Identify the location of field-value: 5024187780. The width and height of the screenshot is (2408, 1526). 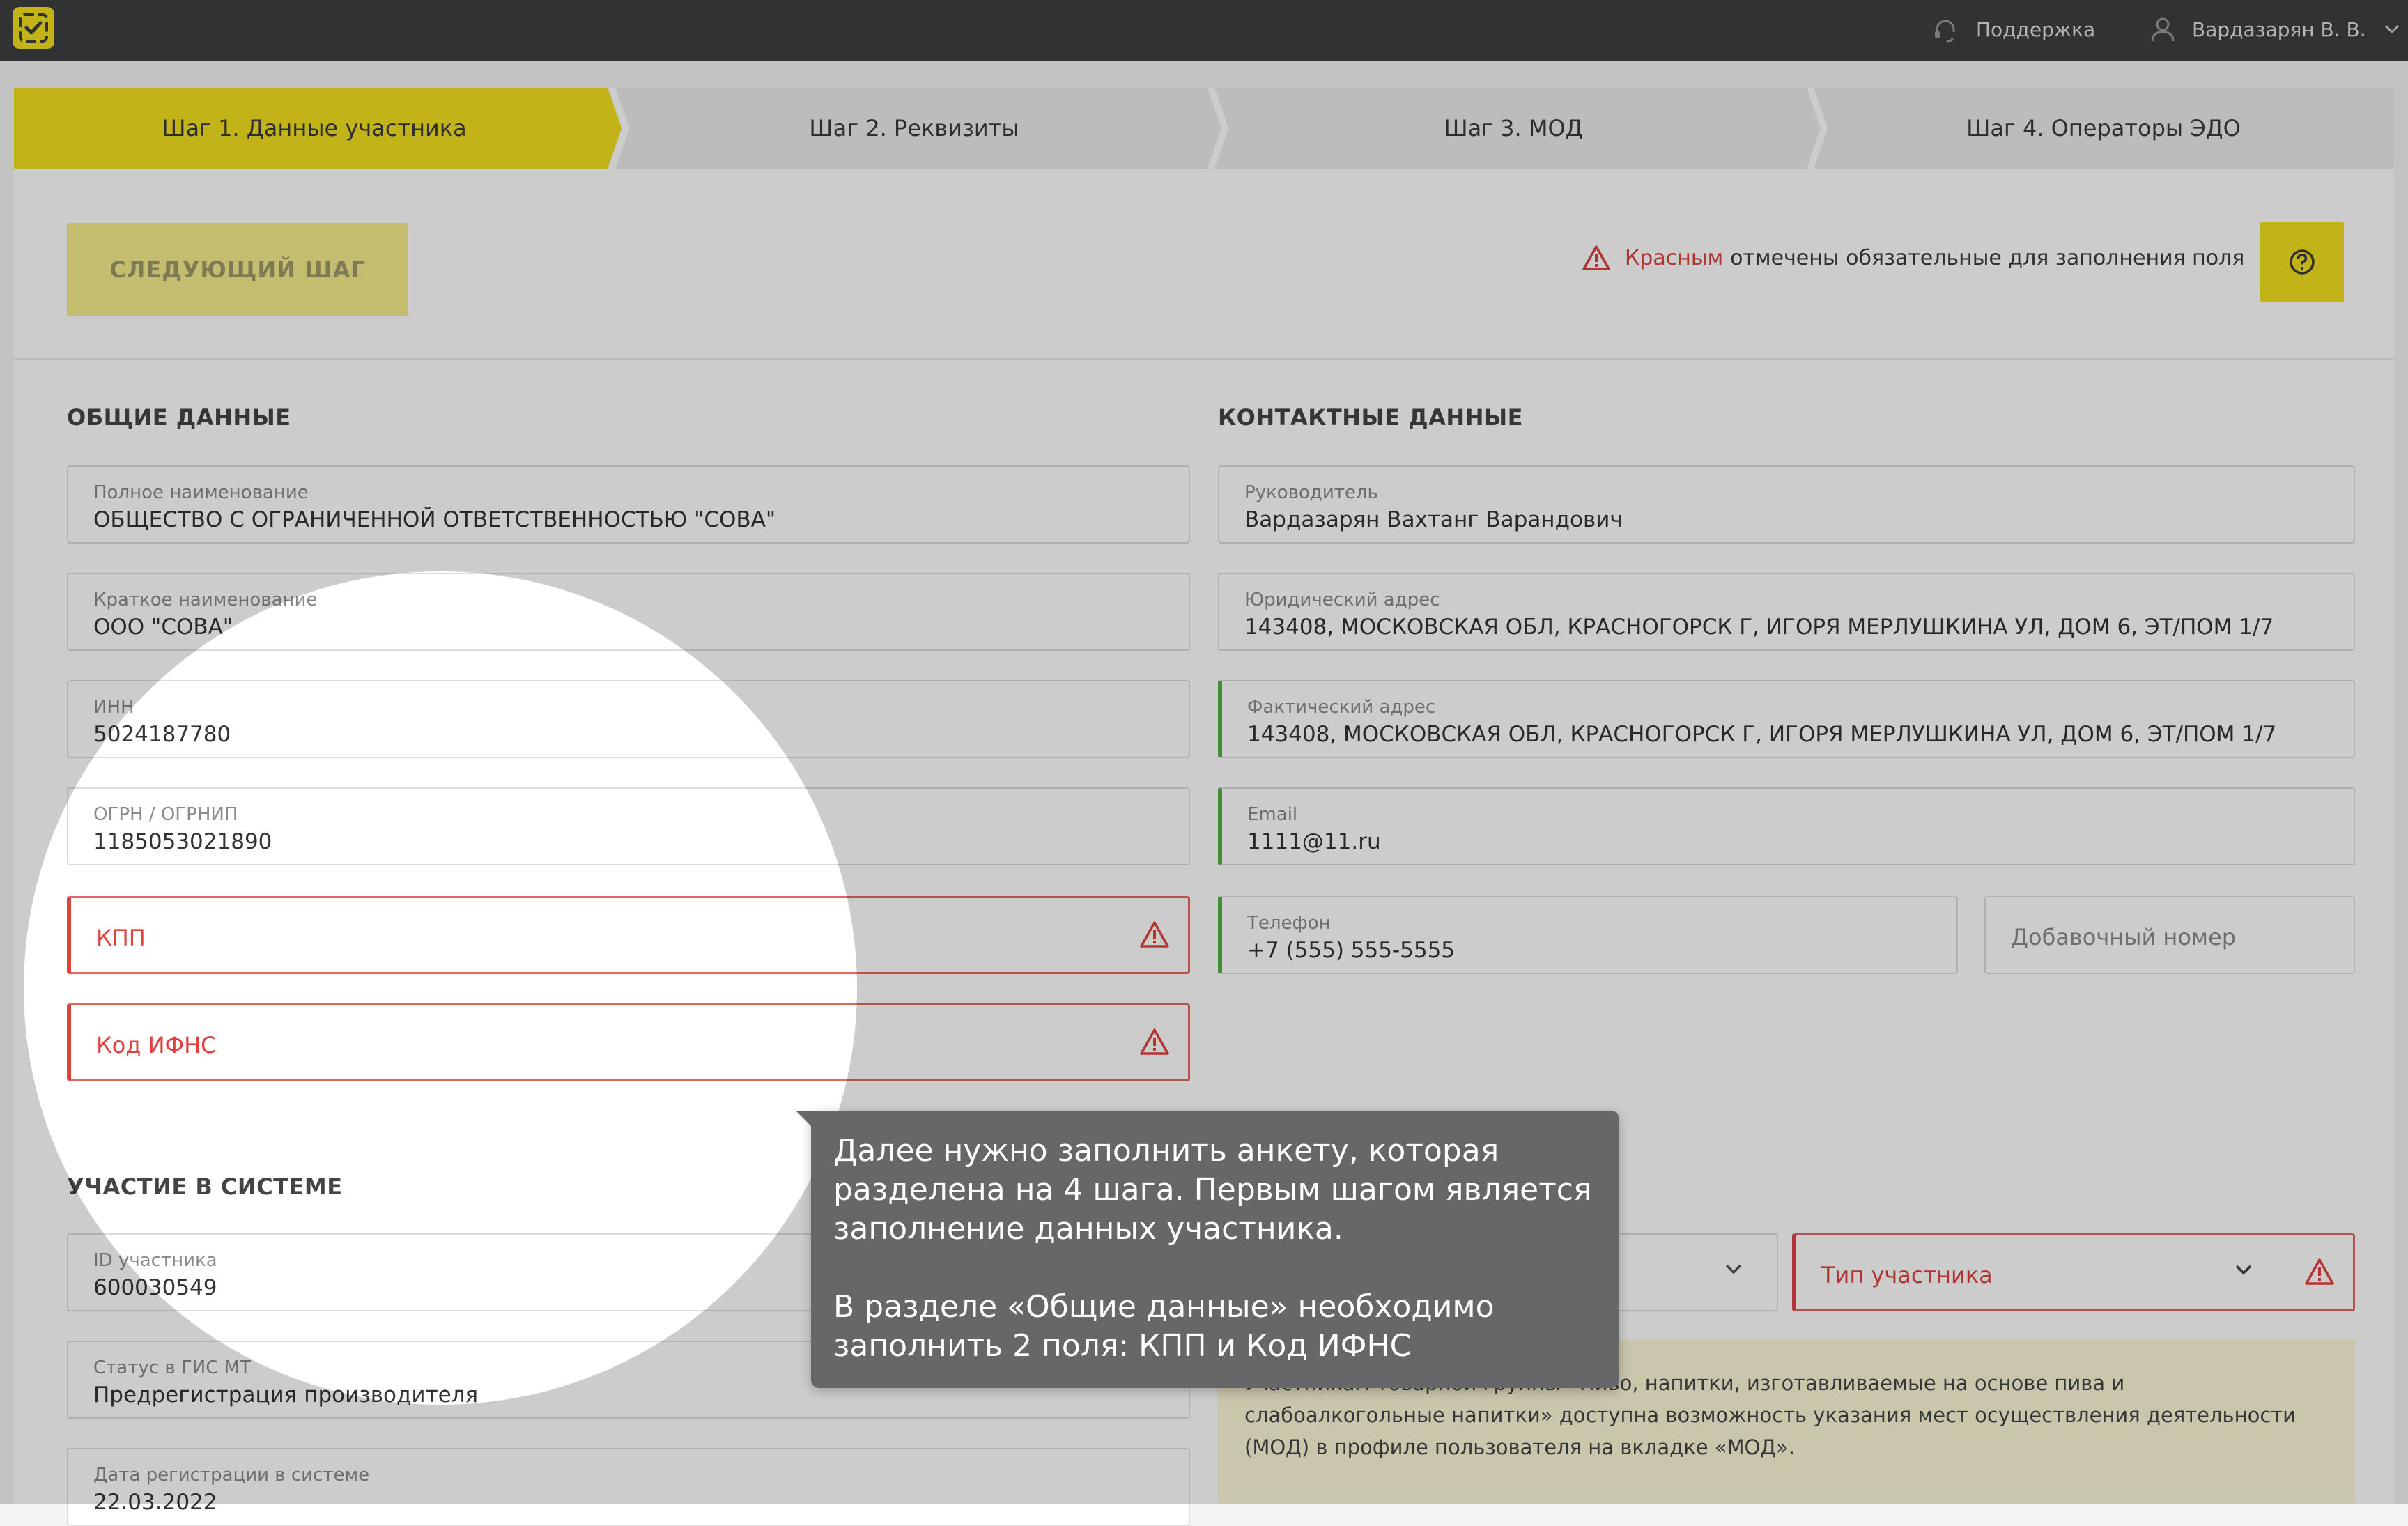
(162, 734).